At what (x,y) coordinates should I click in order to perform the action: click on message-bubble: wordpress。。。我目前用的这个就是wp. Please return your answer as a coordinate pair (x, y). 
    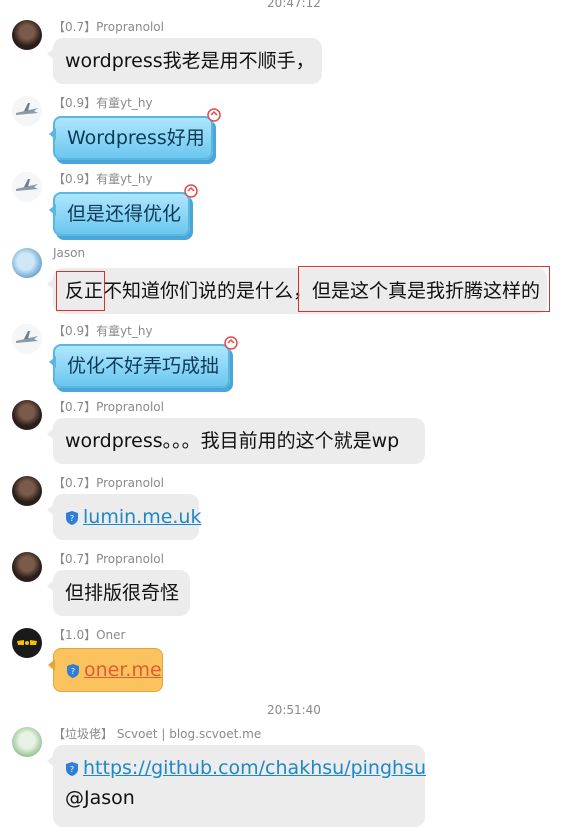
    Looking at the image, I should click on (236, 441).